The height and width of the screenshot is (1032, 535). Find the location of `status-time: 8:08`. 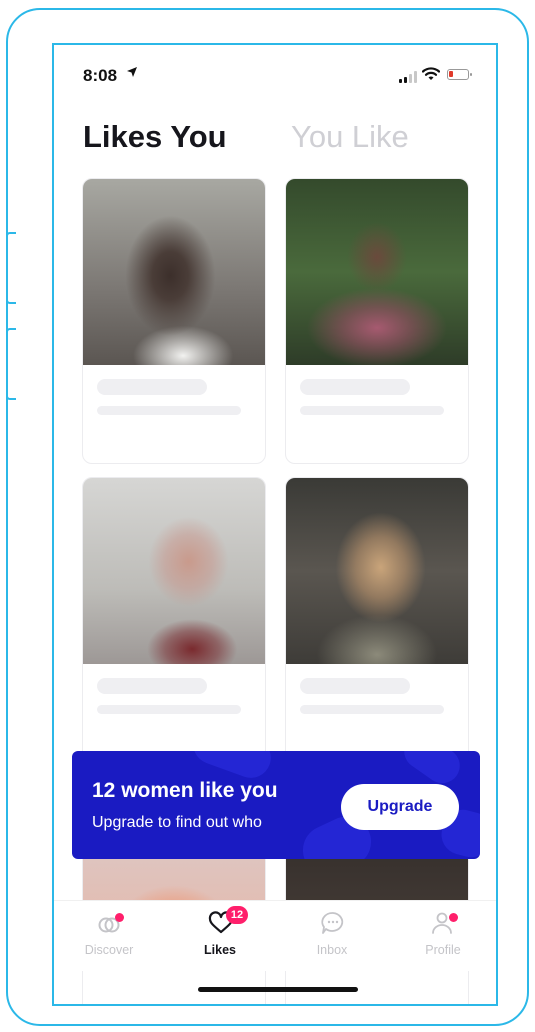

status-time: 8:08 is located at coordinates (100, 75).